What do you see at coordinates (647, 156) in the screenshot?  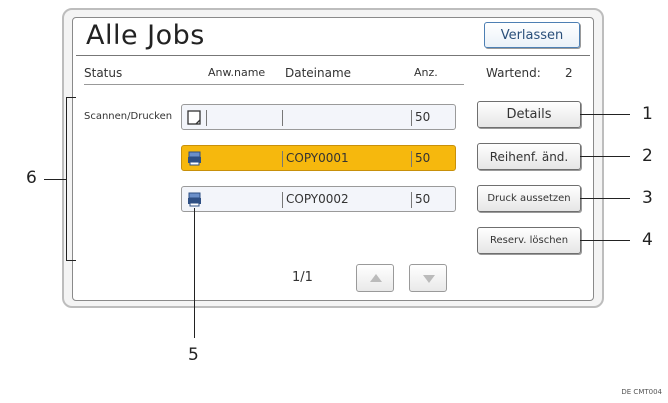 I see `callout-2: 2` at bounding box center [647, 156].